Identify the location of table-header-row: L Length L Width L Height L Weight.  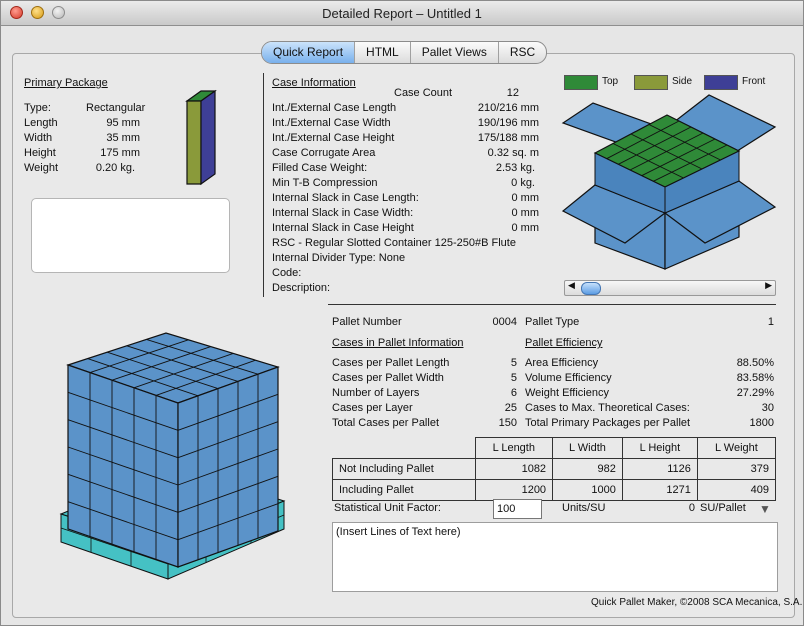
(555, 448).